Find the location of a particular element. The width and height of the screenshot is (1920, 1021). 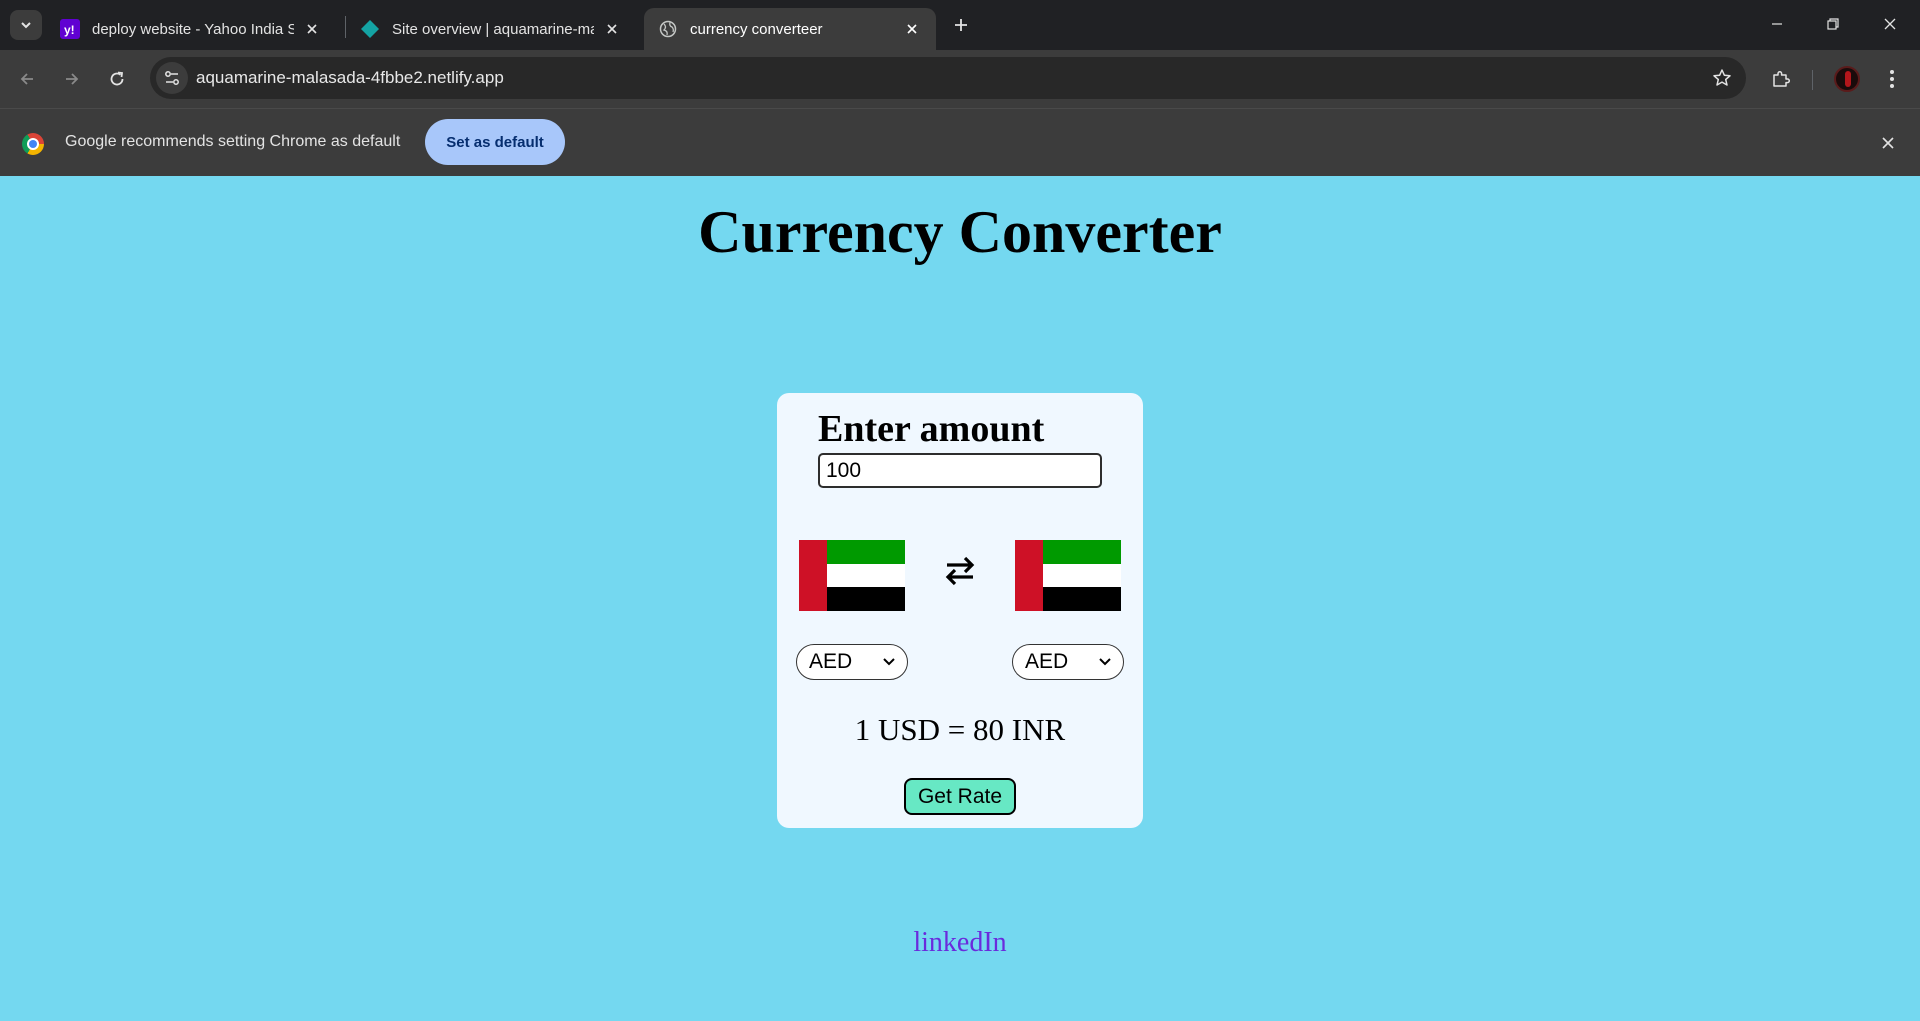

forward-button is located at coordinates (72, 79).